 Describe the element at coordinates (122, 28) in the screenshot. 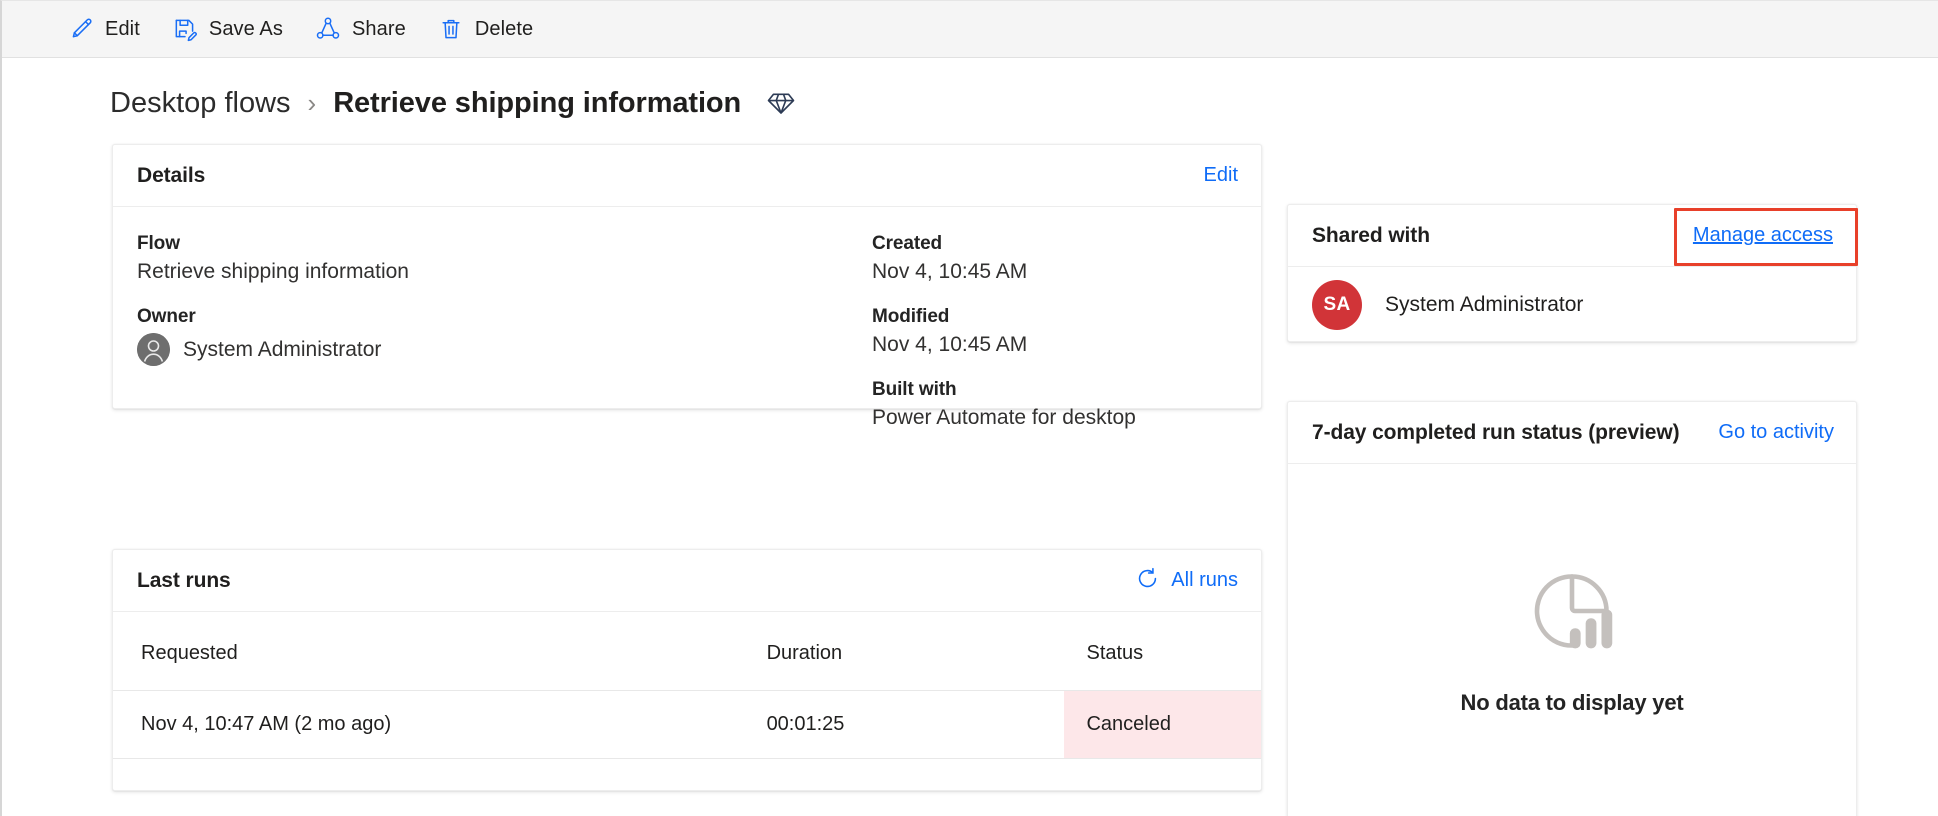

I see `edit-button-label: Edit` at that location.